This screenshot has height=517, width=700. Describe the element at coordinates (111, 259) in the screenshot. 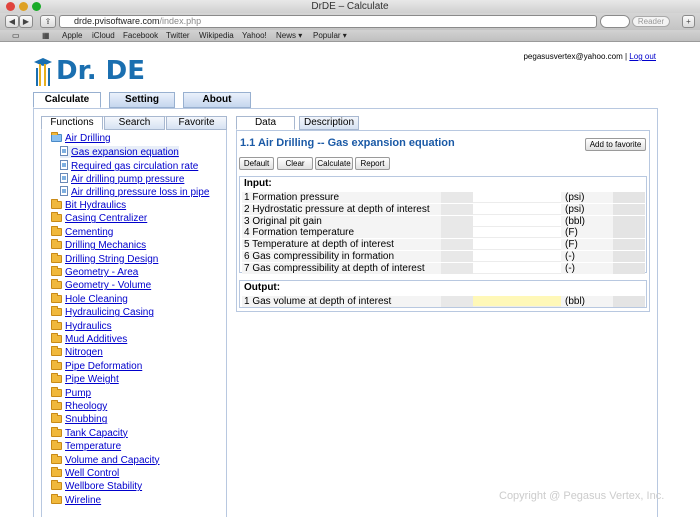

I see `tree-folder-label: Drilling String Design` at that location.